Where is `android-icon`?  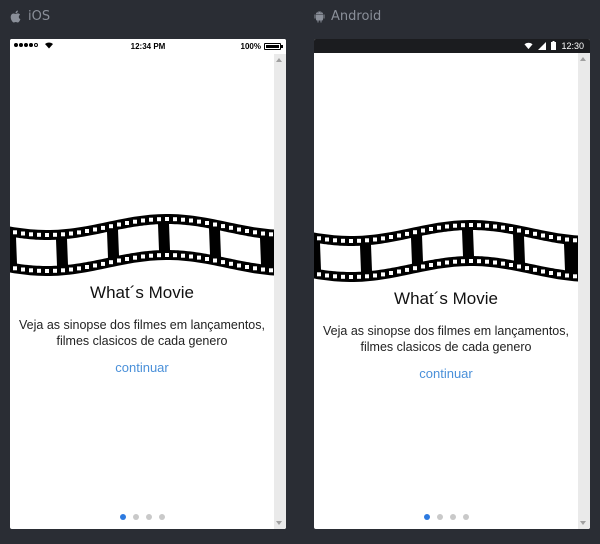 android-icon is located at coordinates (319, 16).